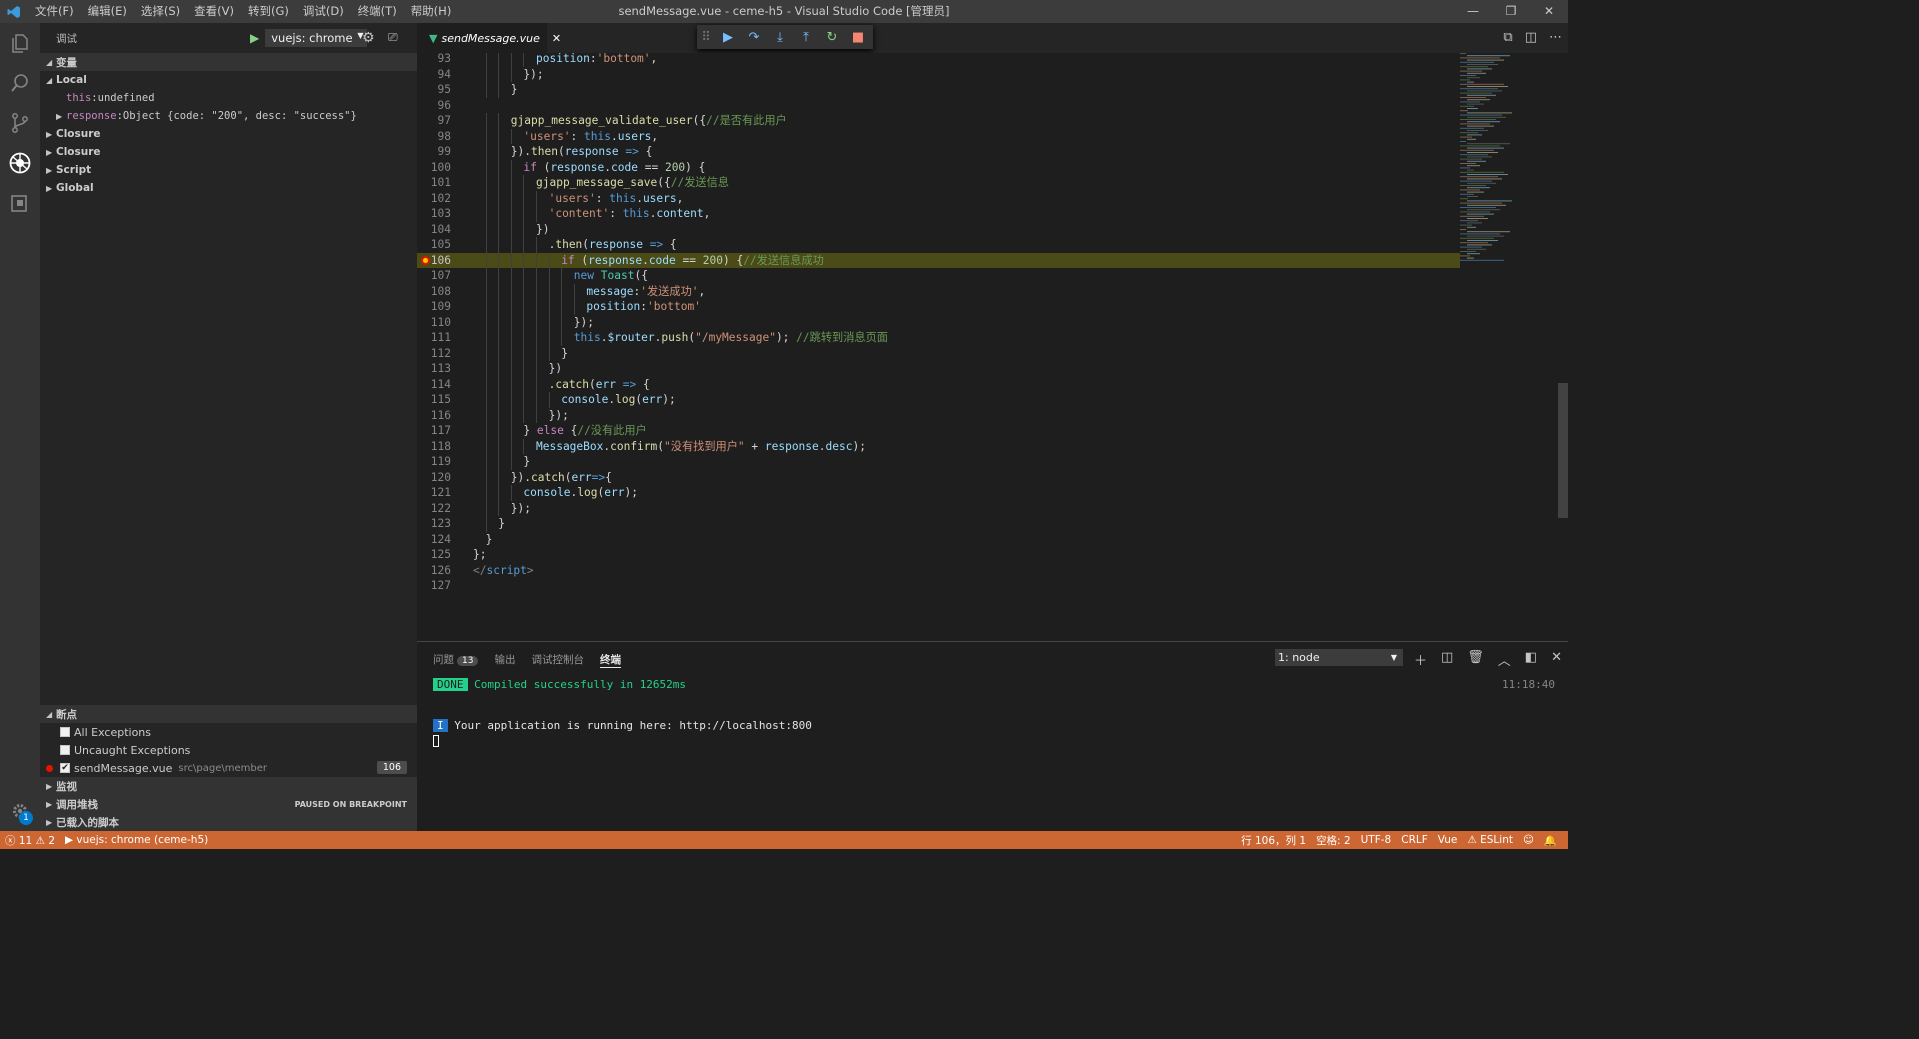  Describe the element at coordinates (434, 276) in the screenshot. I see `line-number: 107` at that location.